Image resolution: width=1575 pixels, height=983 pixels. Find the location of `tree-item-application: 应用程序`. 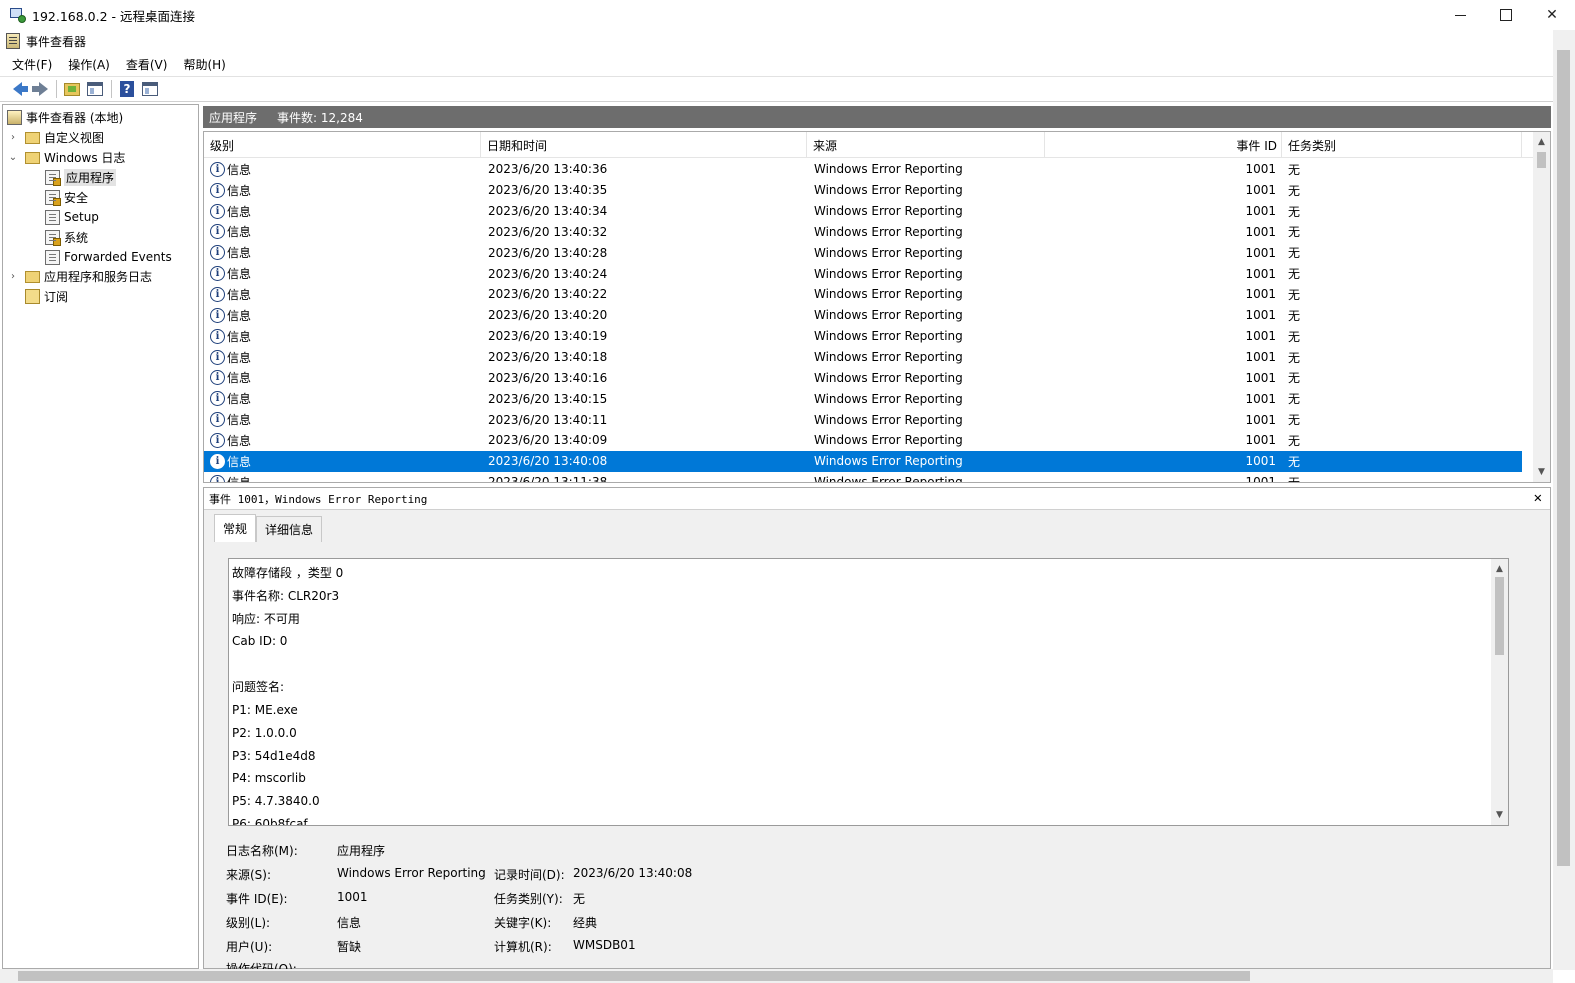

tree-item-application: 应用程序 is located at coordinates (81, 177).